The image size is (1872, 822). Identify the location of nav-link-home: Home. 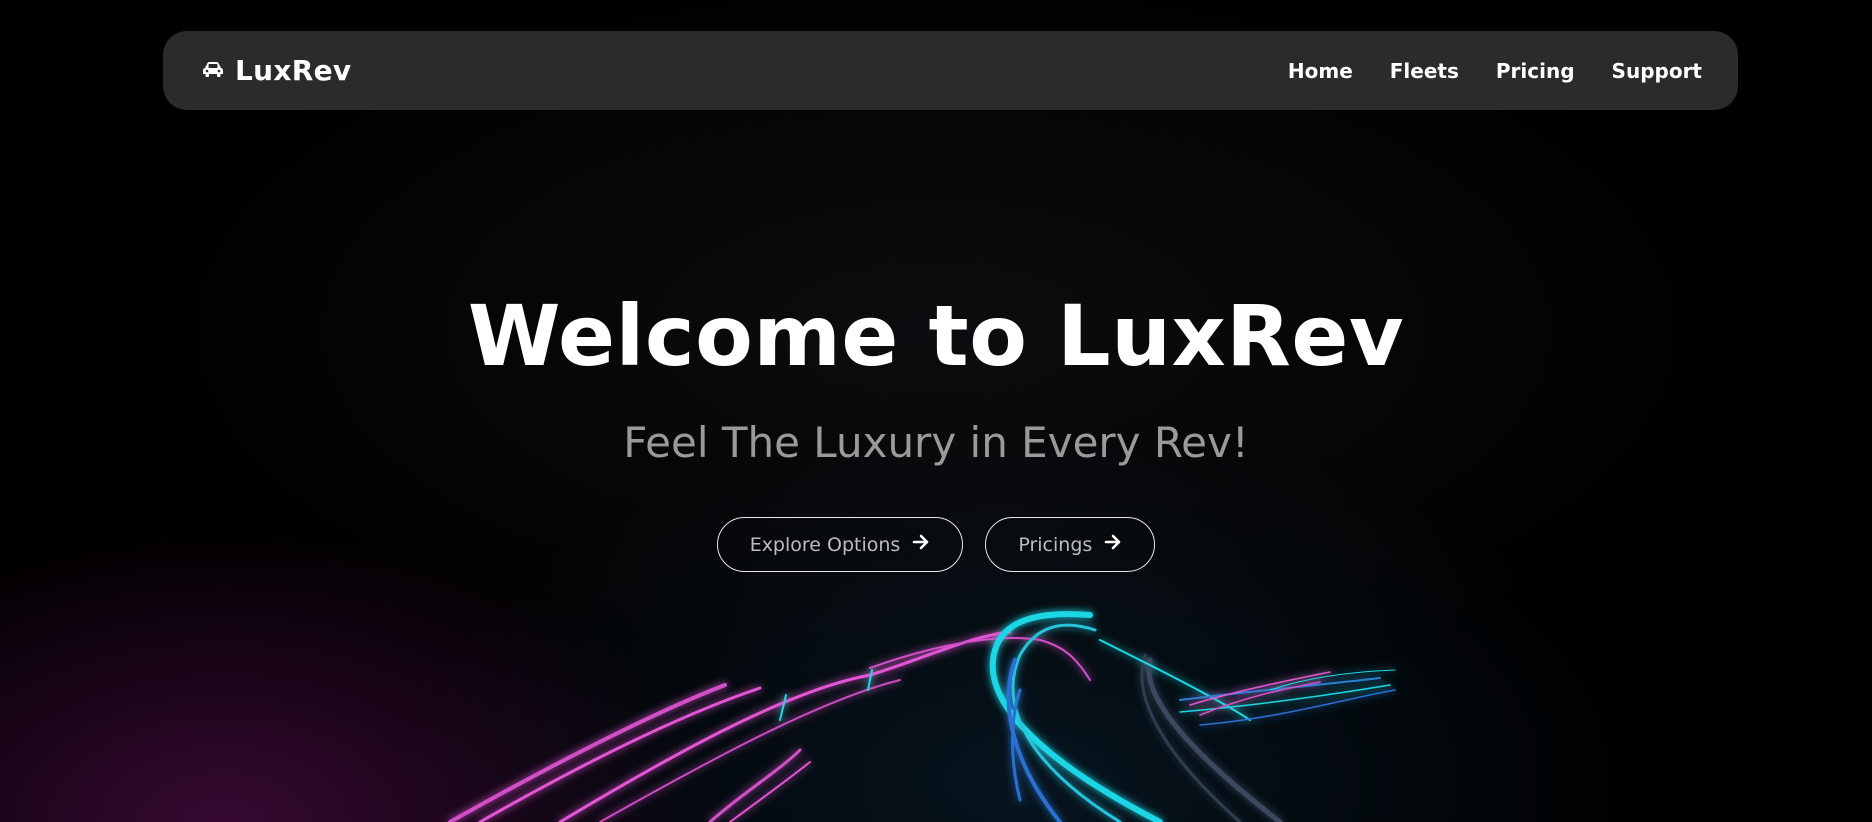
(1320, 71).